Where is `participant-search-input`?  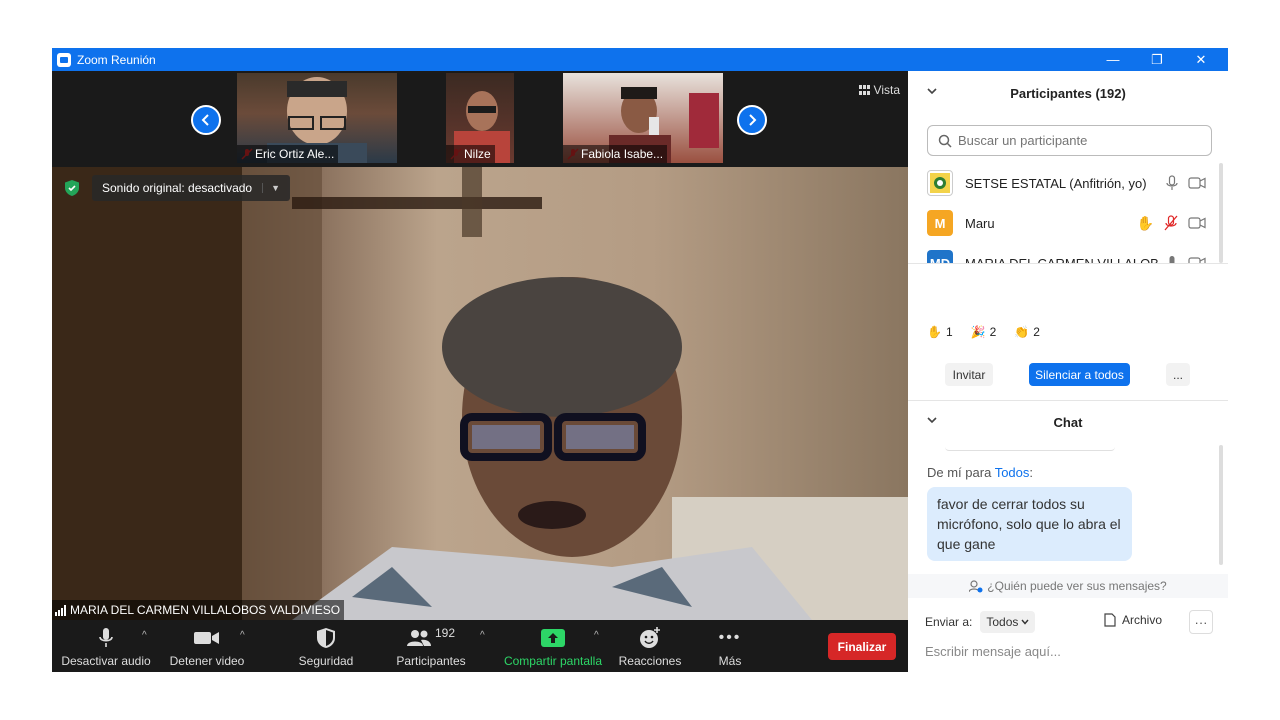 participant-search-input is located at coordinates (1078, 140).